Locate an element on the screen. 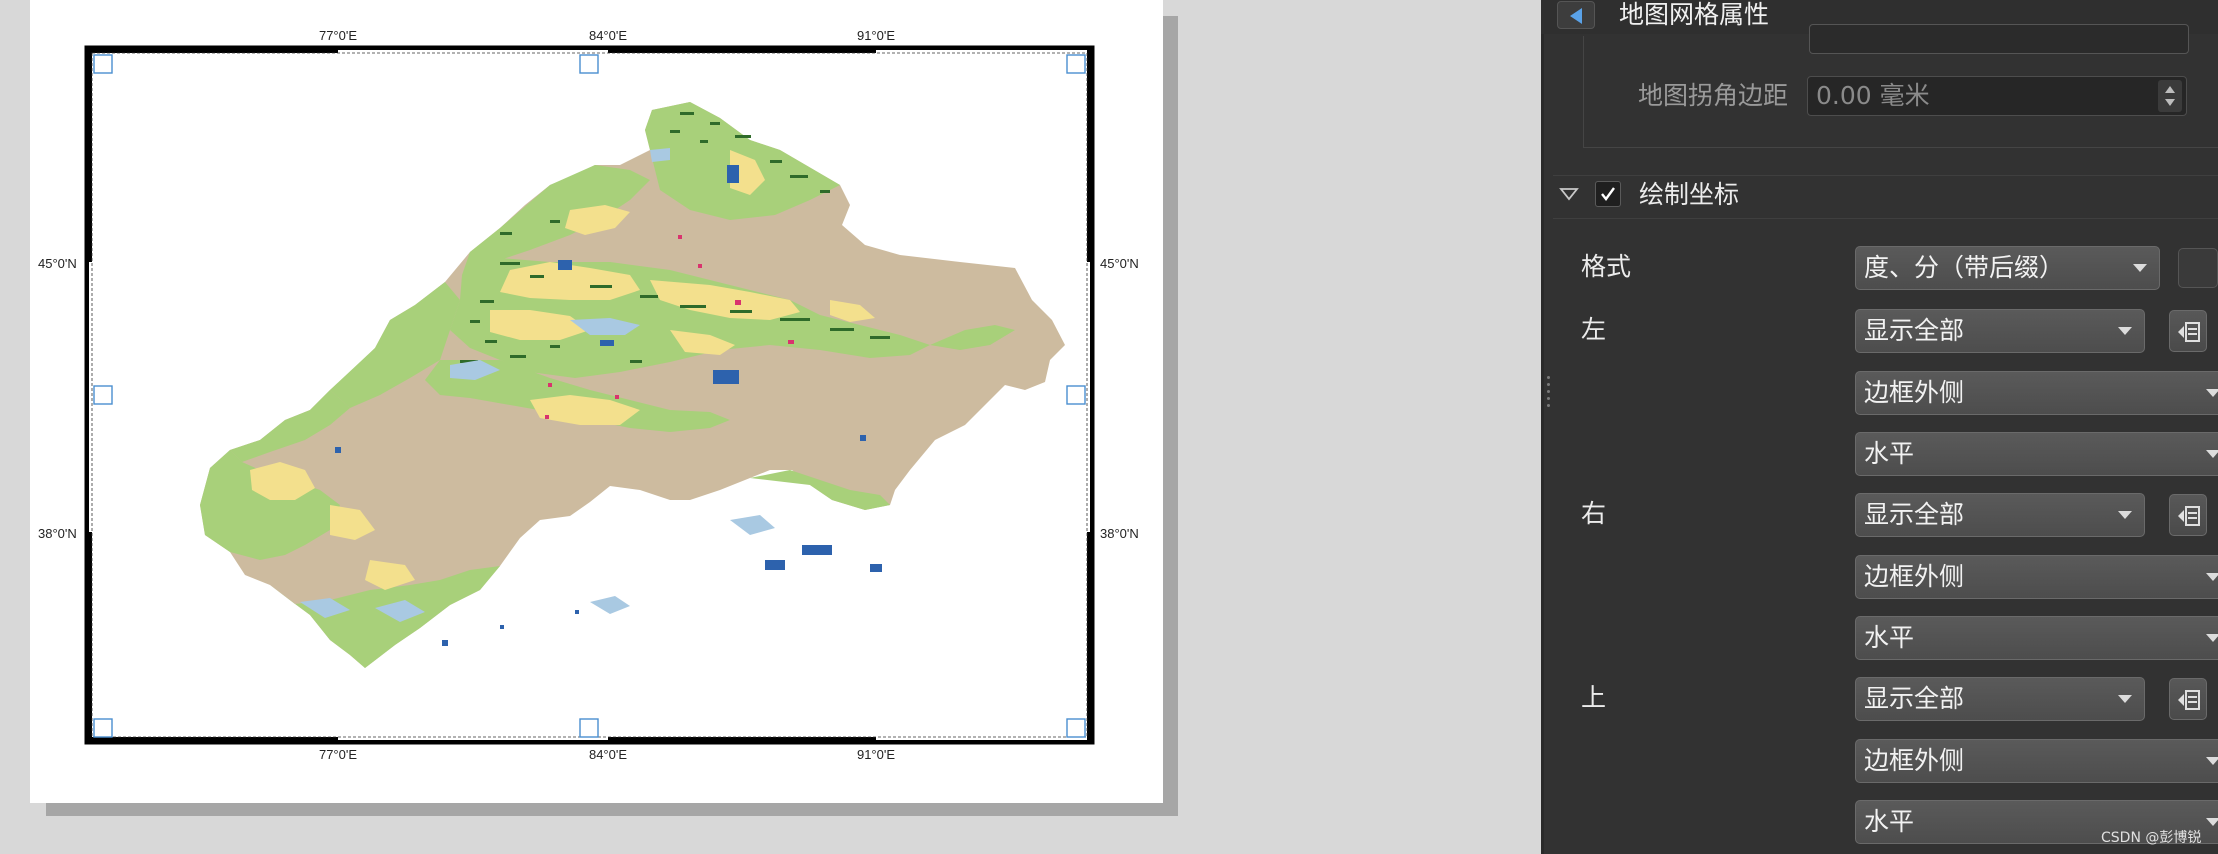 The image size is (2218, 854). checkmark-icon is located at coordinates (1608, 194).